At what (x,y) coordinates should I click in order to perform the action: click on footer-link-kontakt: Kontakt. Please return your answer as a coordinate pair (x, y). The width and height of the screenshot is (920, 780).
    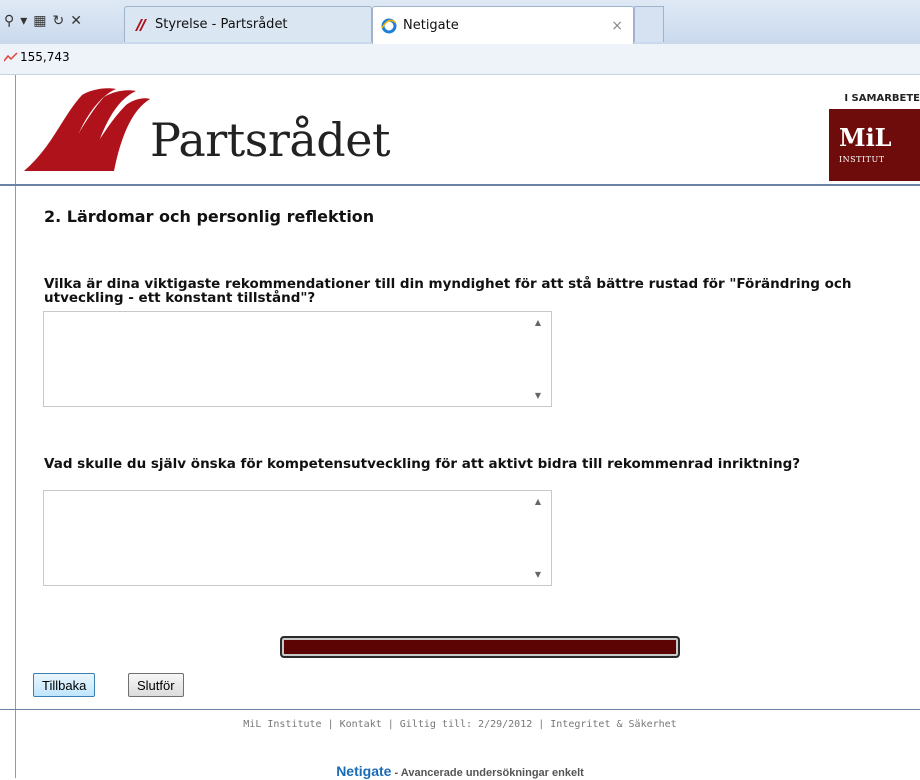
    Looking at the image, I should click on (361, 724).